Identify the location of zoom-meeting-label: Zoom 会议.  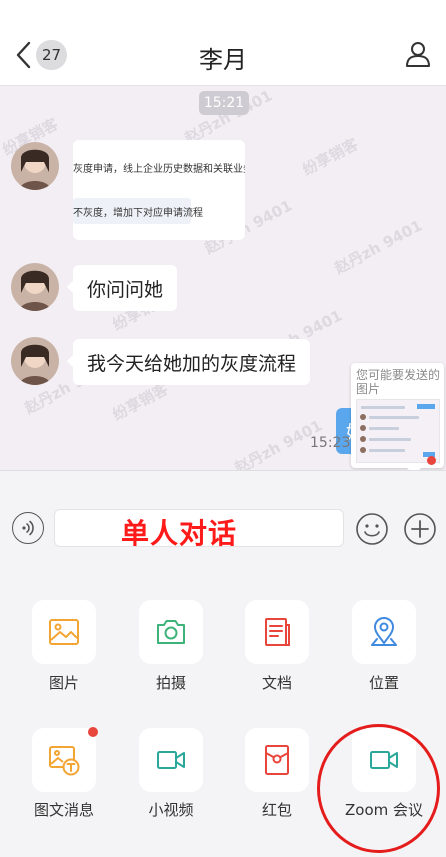
(383, 810).